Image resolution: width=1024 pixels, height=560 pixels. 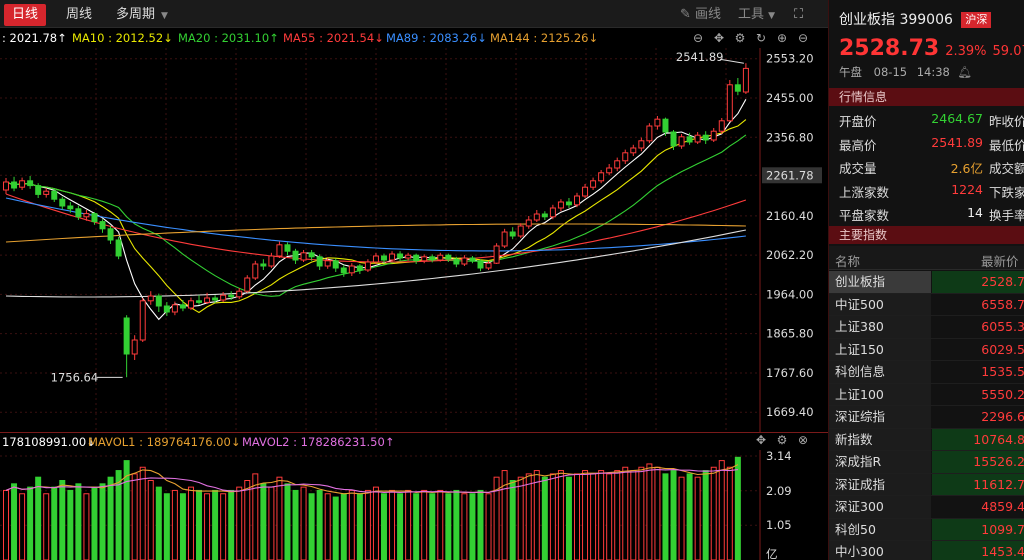 What do you see at coordinates (926, 327) in the screenshot?
I see `index-row: 上证380 6055.3` at bounding box center [926, 327].